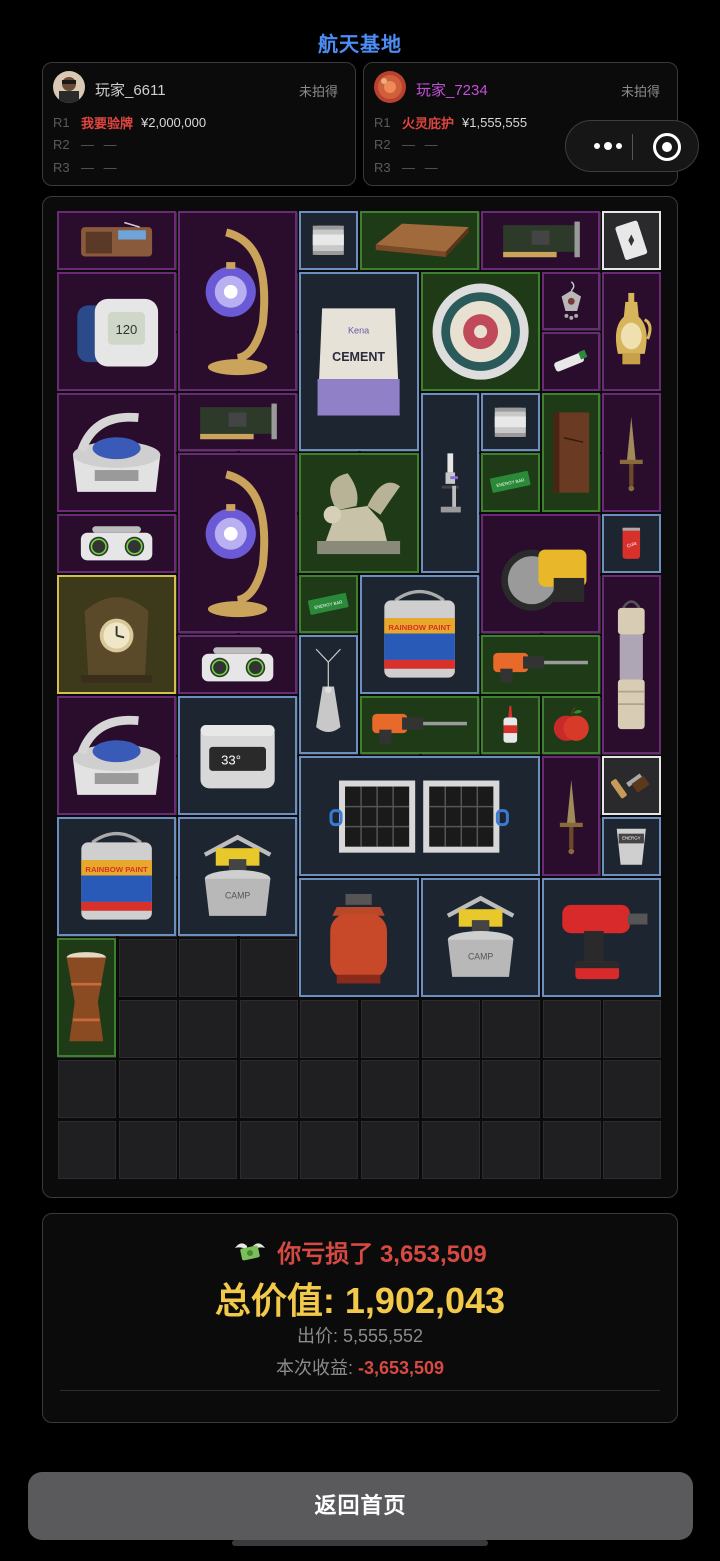  I want to click on item-playing-card, so click(631, 240).